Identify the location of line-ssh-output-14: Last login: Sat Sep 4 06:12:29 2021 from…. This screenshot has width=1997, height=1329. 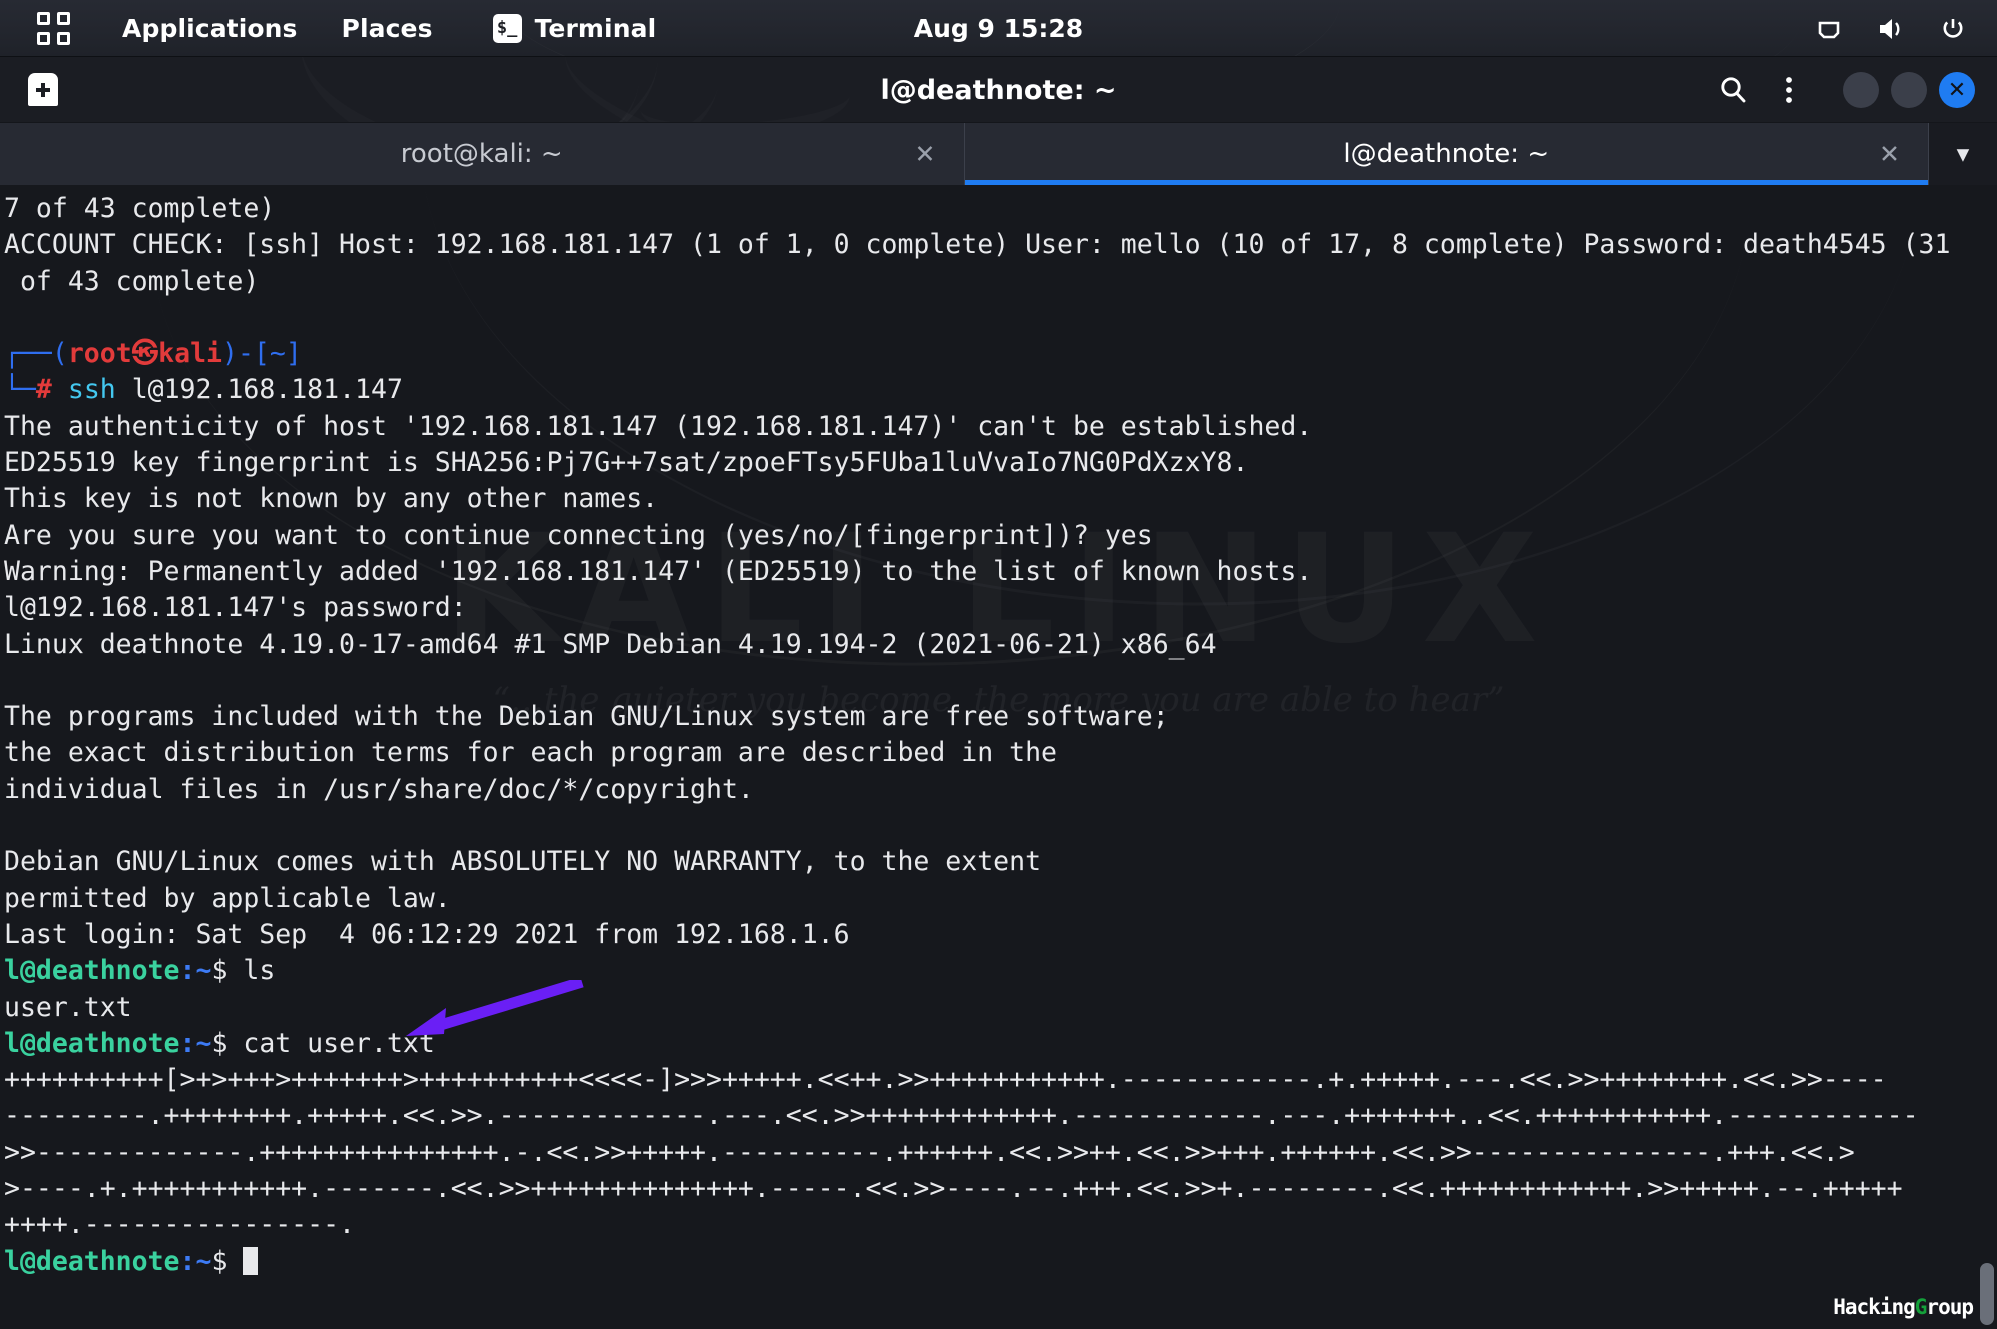
(427, 934).